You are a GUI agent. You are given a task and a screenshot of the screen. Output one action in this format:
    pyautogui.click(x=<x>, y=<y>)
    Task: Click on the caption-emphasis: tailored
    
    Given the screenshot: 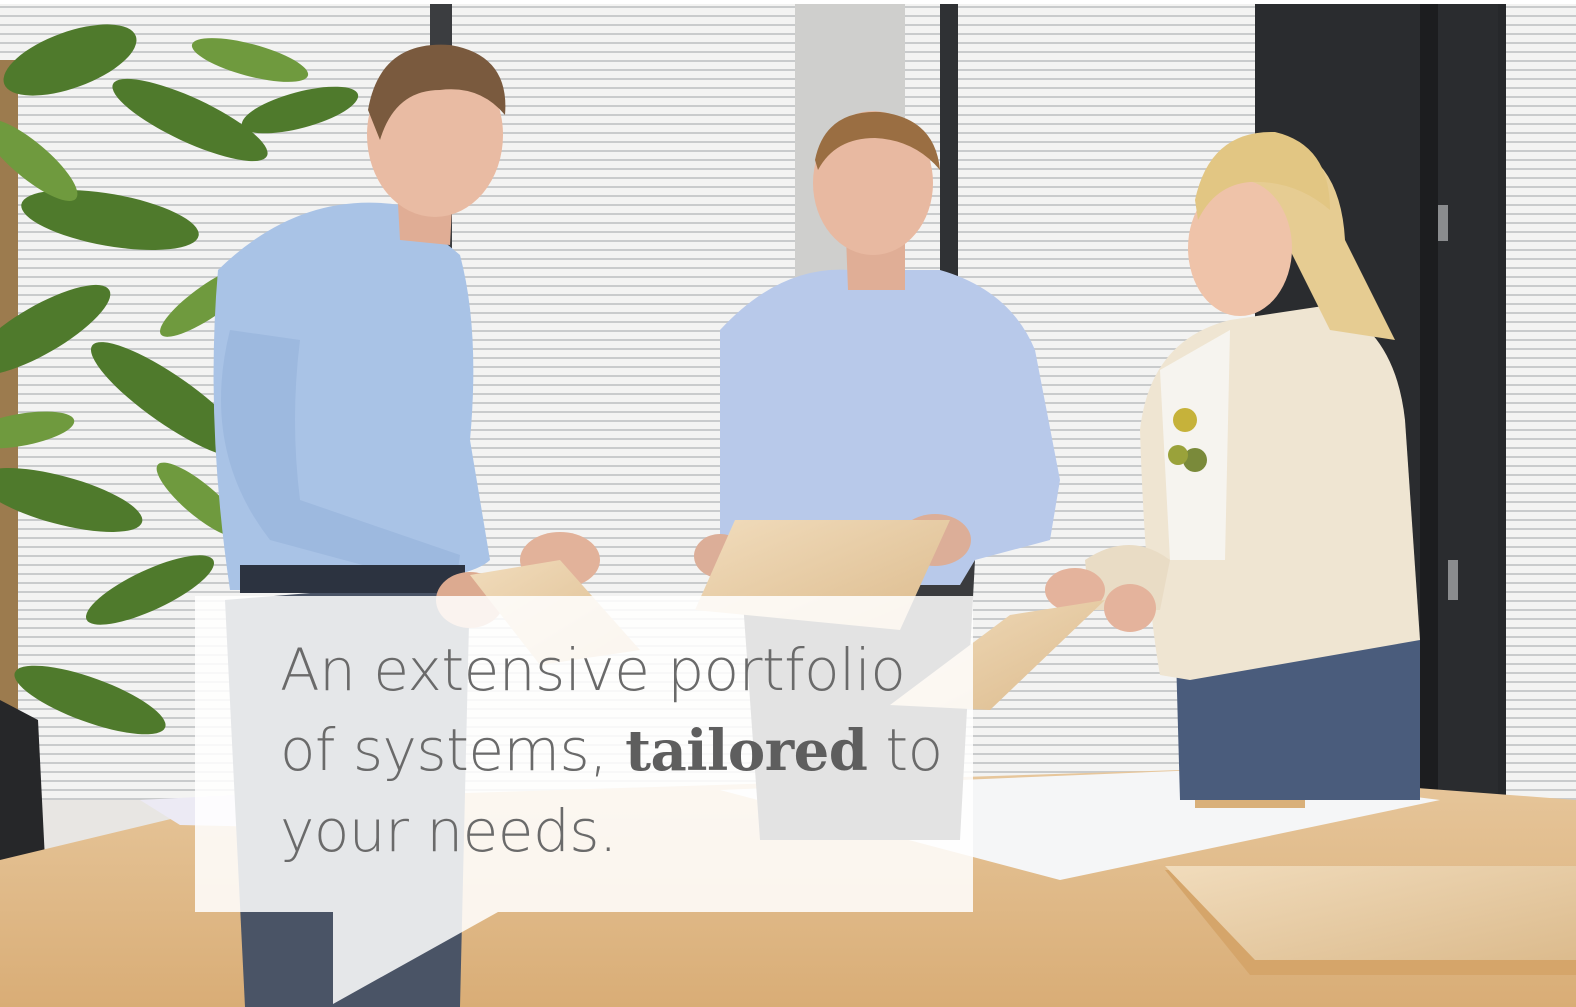 What is the action you would take?
    pyautogui.click(x=746, y=751)
    